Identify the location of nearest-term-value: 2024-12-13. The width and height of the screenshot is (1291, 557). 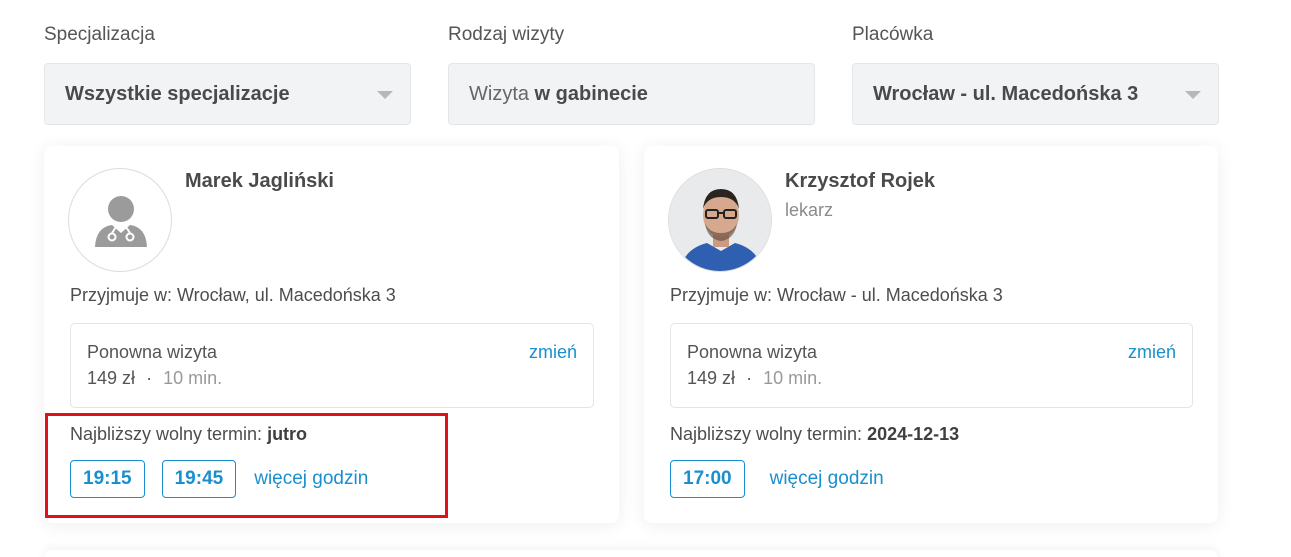
(913, 434).